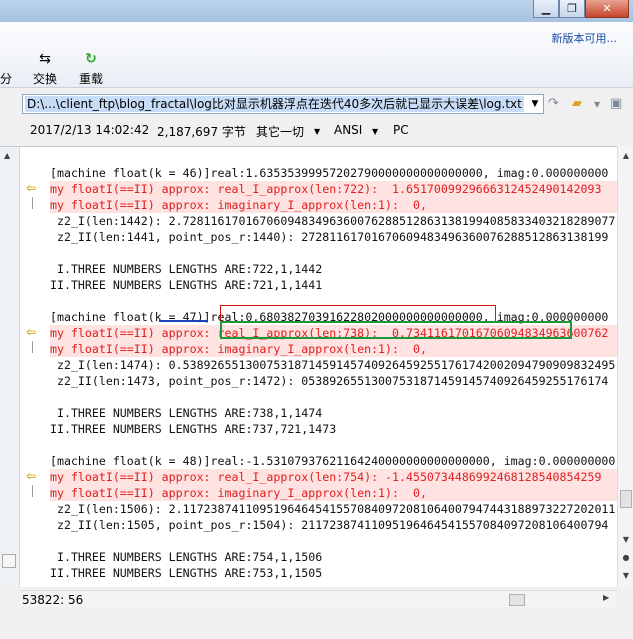 This screenshot has width=633, height=639. Describe the element at coordinates (625, 366) in the screenshot. I see `vertical-scrollbar: ▲ ▼ ● ▼` at that location.